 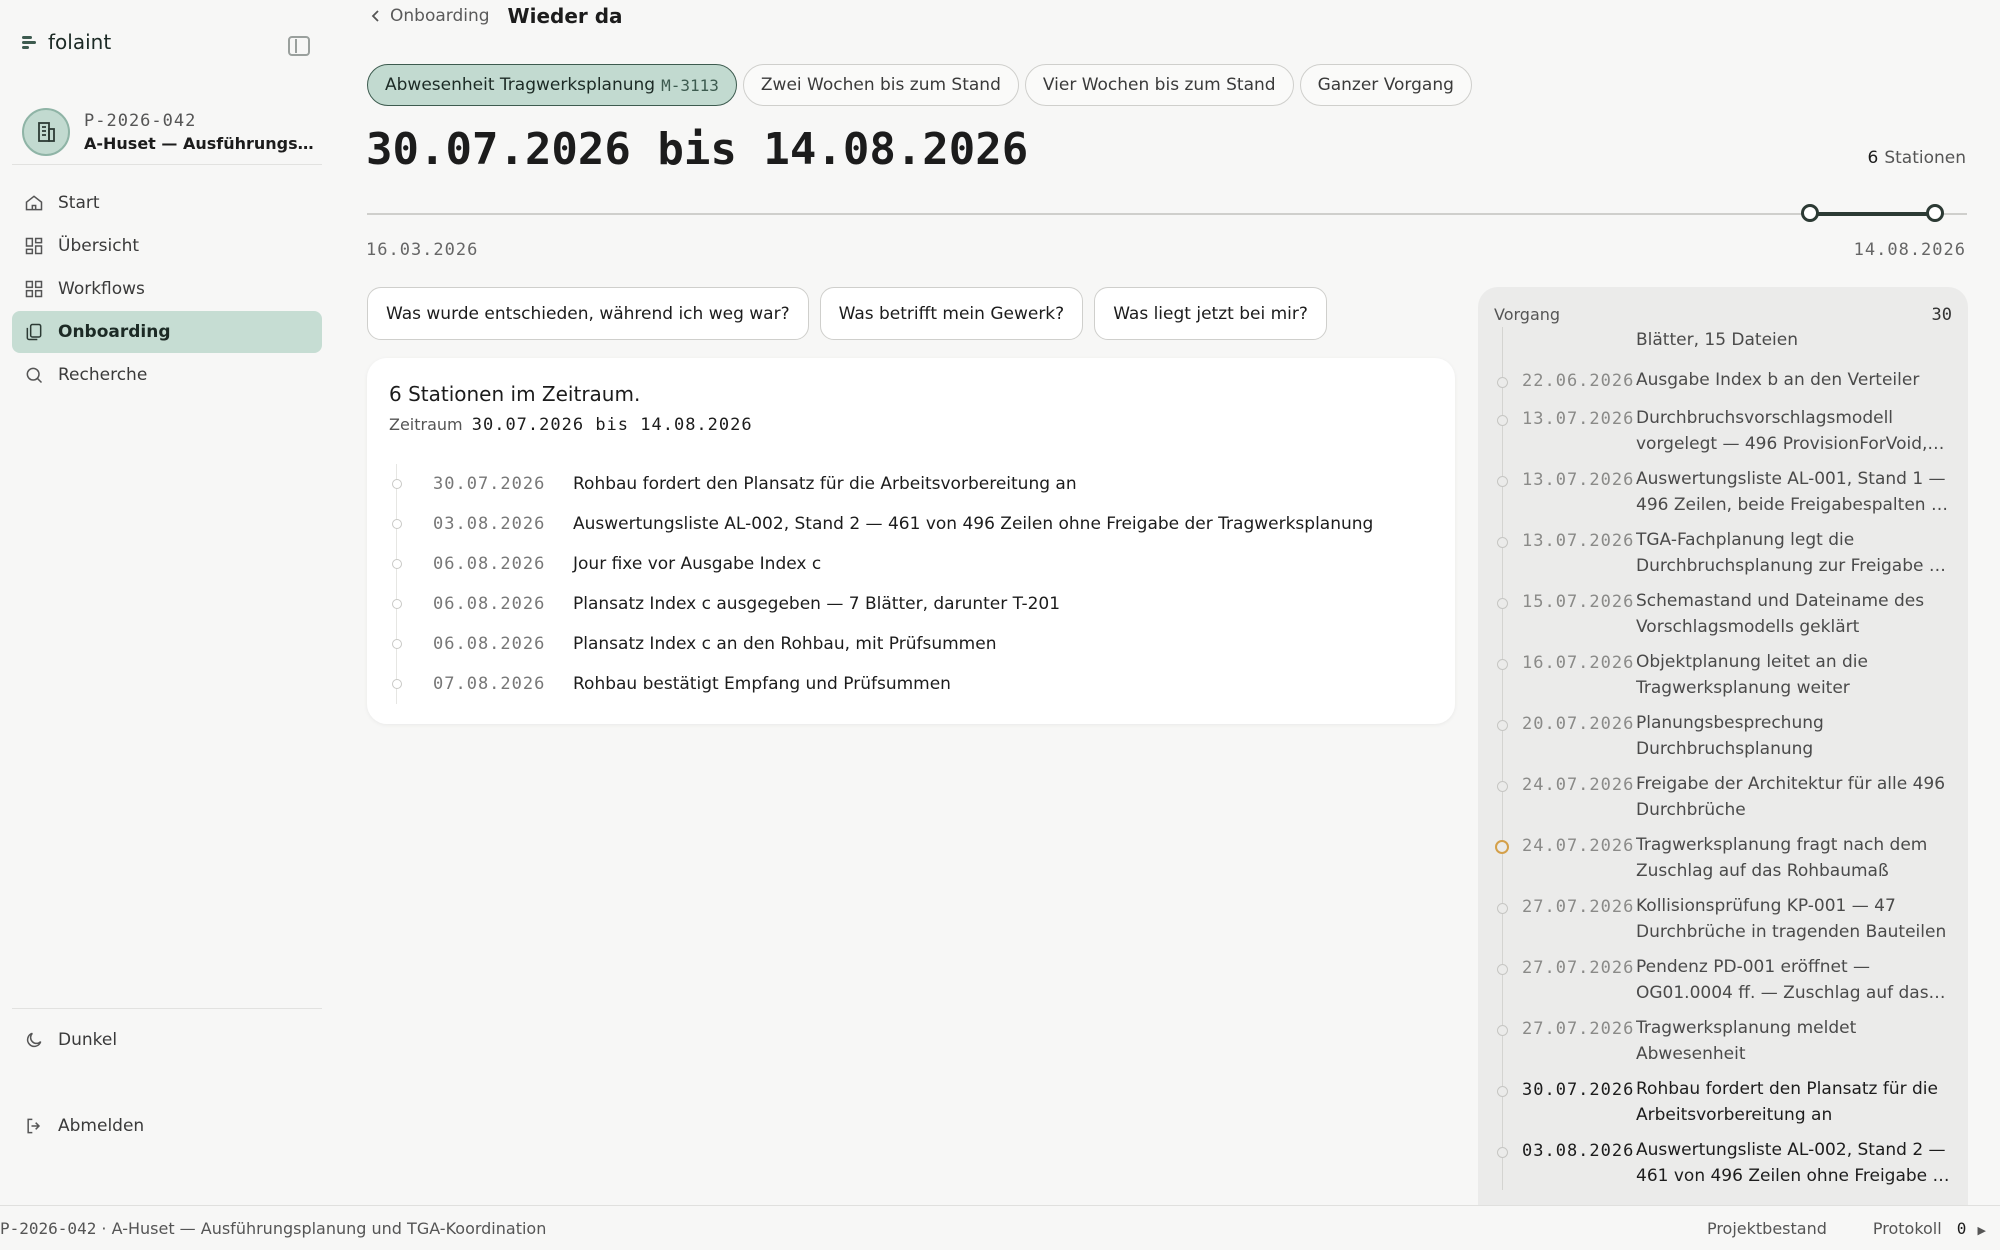 What do you see at coordinates (1778, 380) in the screenshot?
I see `panel-entry-line: Ausgabe Index b an den Verteiler` at bounding box center [1778, 380].